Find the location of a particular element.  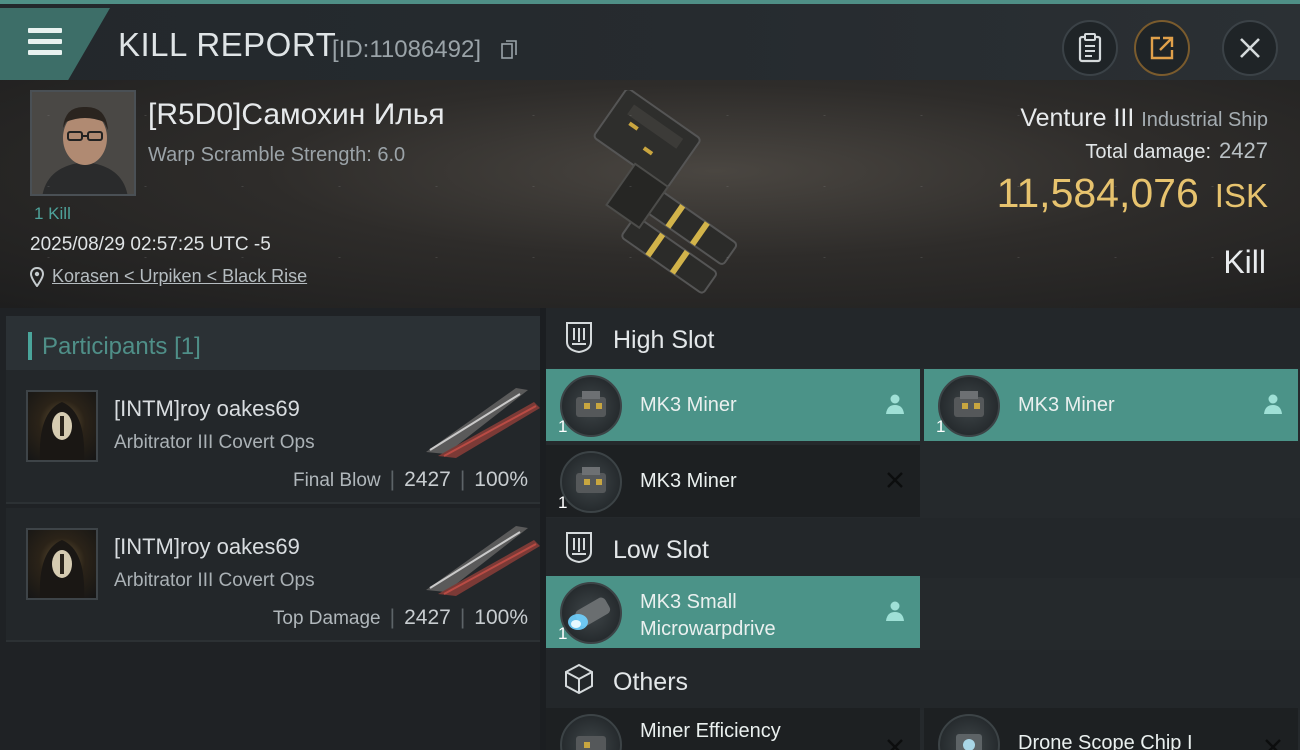

low-slot-label: Low Slot is located at coordinates (661, 550).